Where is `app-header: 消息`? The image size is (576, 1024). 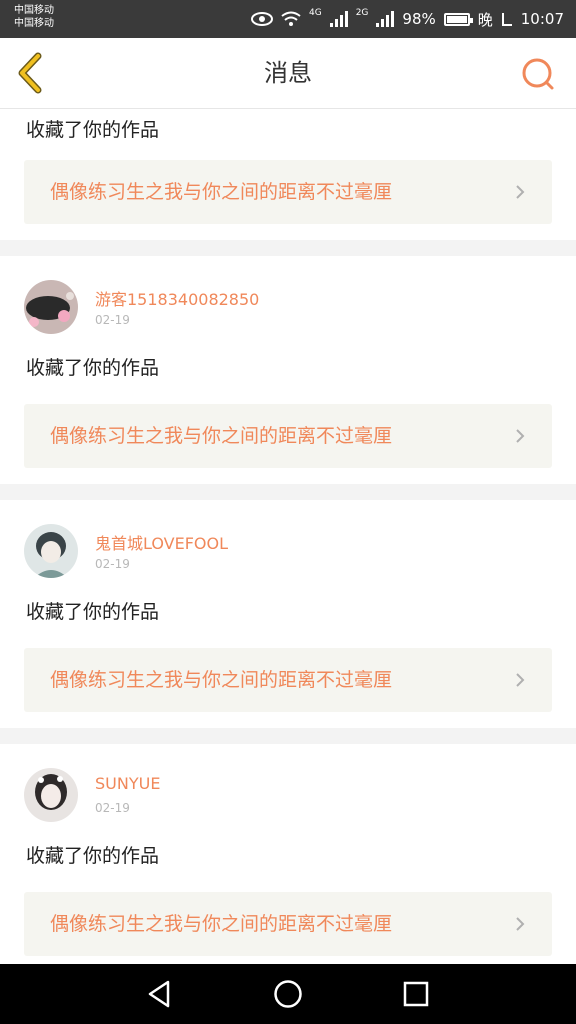
app-header: 消息 is located at coordinates (288, 73).